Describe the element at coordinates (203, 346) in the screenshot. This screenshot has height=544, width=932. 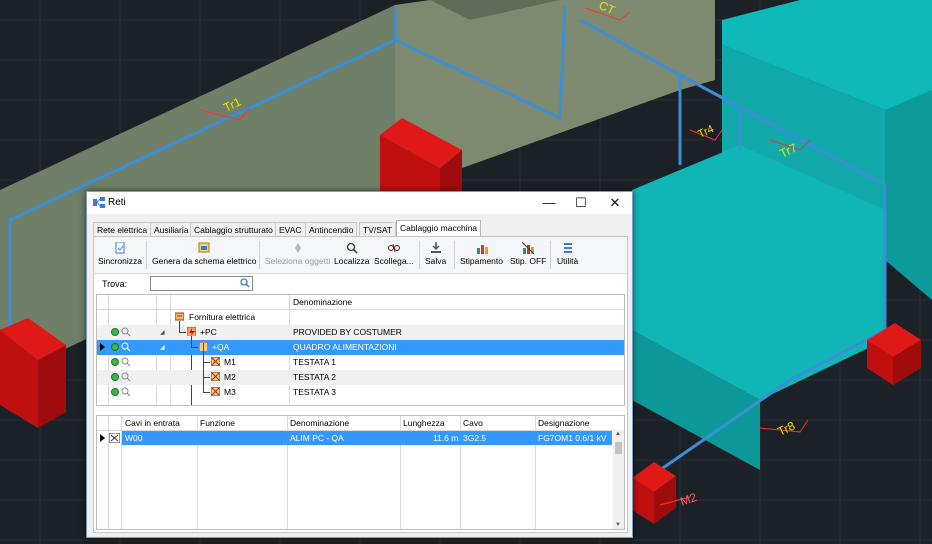
I see `panel-icon` at that location.